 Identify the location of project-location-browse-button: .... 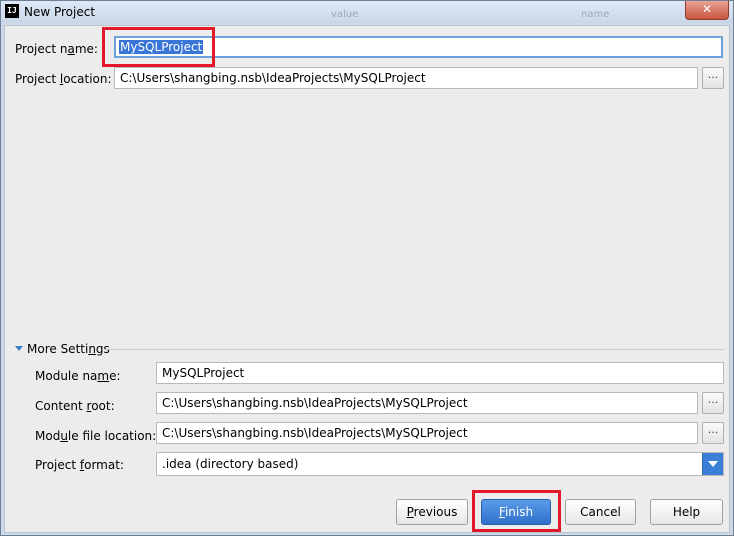
(713, 78).